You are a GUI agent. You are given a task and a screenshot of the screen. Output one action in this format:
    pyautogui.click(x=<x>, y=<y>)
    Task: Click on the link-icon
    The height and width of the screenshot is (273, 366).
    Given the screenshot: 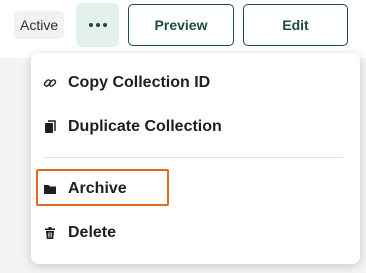 What is the action you would take?
    pyautogui.click(x=50, y=83)
    